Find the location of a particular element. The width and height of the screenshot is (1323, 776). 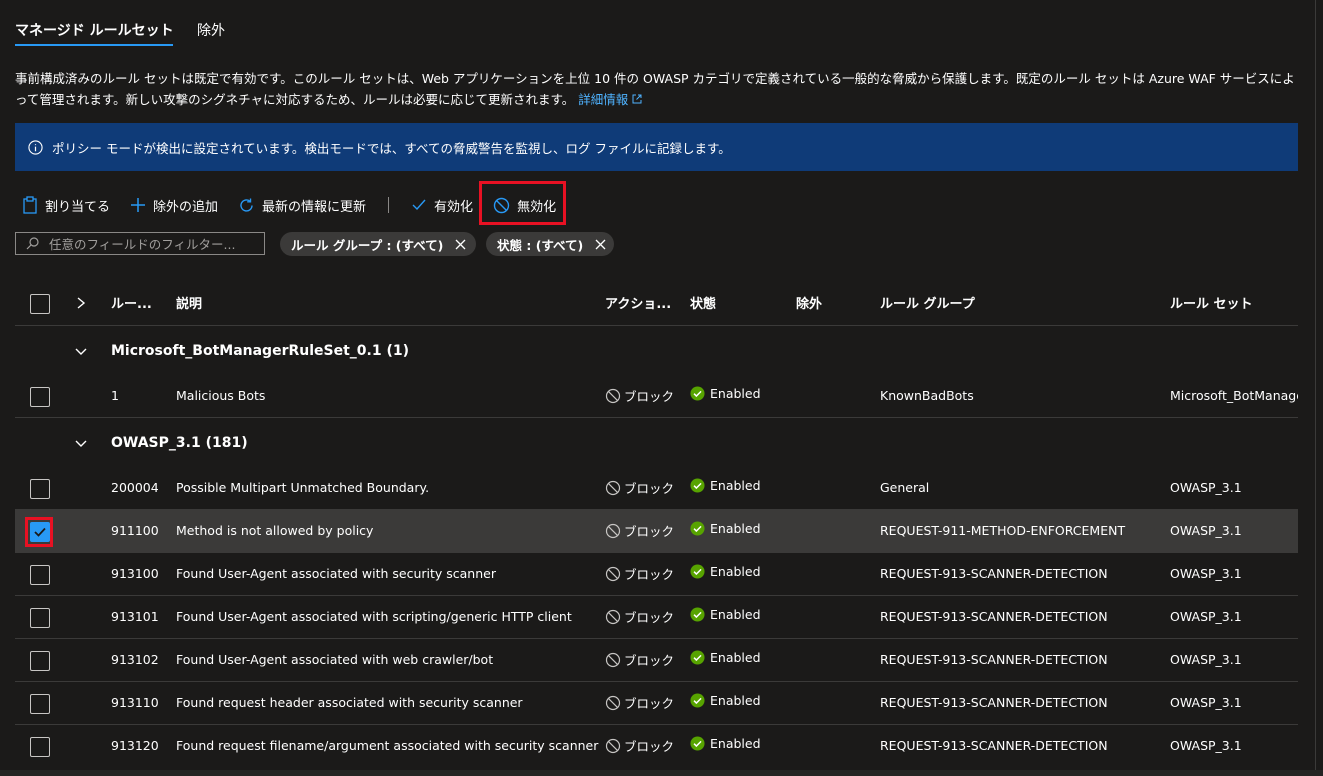

refresh-button: 最新の情報に更新 is located at coordinates (302, 205).